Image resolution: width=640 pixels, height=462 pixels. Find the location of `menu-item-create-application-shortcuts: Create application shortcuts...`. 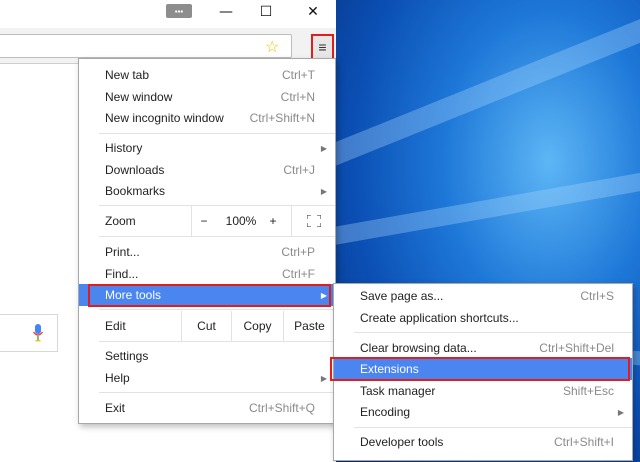

menu-item-create-application-shortcuts: Create application shortcuts... is located at coordinates (483, 318).